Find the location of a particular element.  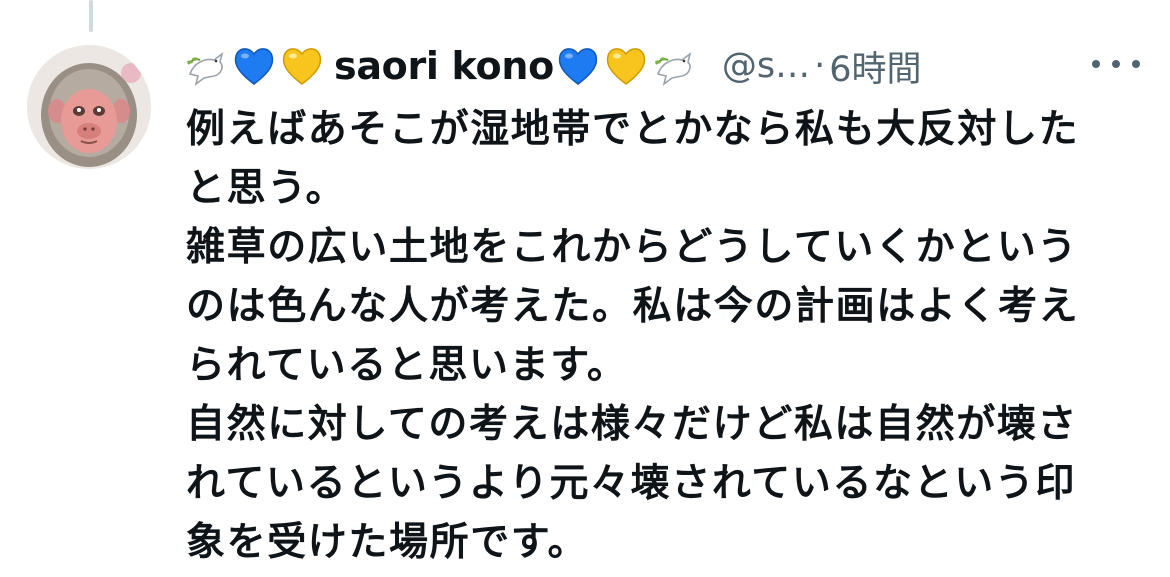

post-text-line: 象を受けた場所です。 is located at coordinates (387, 542).